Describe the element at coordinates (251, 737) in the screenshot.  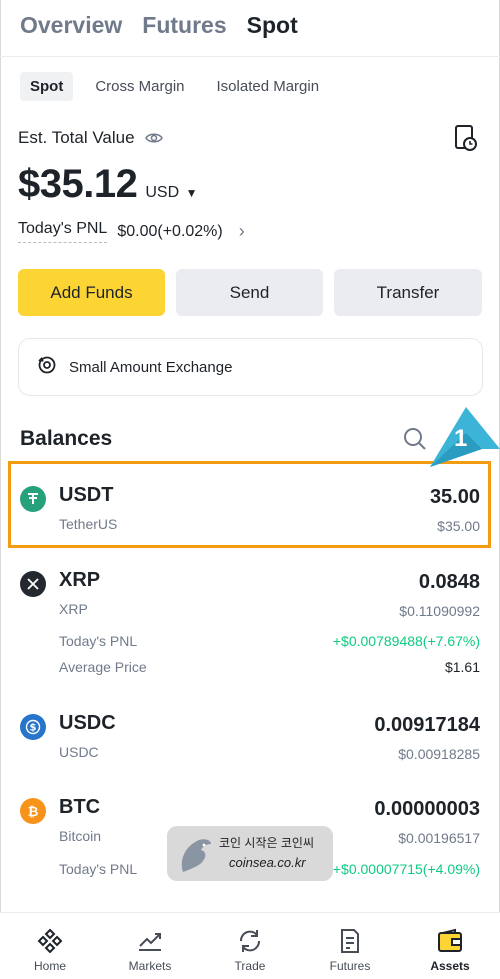
I see `list-item-usdc: $ USDC USDC 0.00917184 $0.00918285` at that location.